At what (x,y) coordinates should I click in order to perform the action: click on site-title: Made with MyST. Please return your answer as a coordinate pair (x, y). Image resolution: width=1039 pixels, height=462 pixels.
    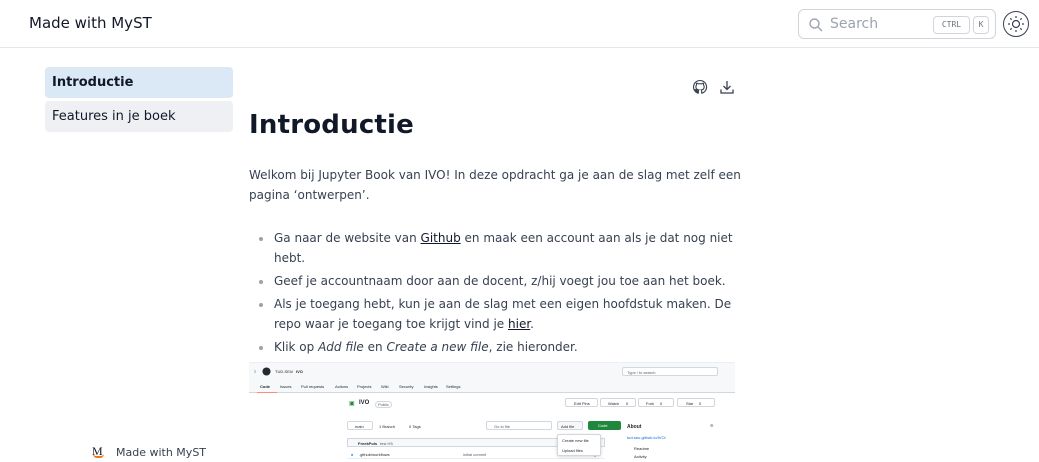
    Looking at the image, I should click on (90, 23).